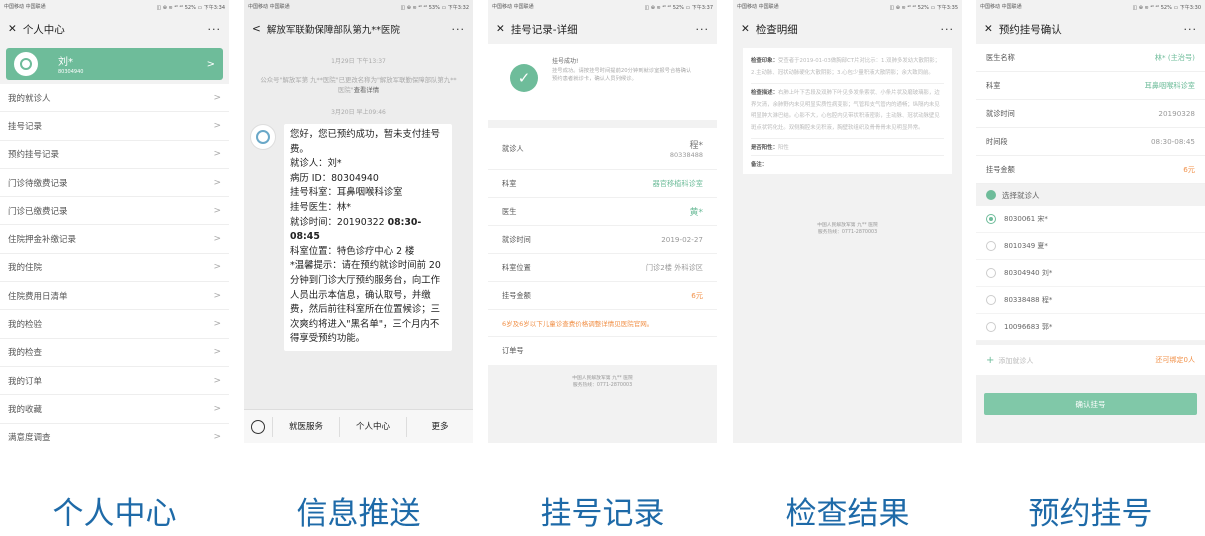  Describe the element at coordinates (114, 126) in the screenshot. I see `menu-item: 挂号记录 >` at that location.